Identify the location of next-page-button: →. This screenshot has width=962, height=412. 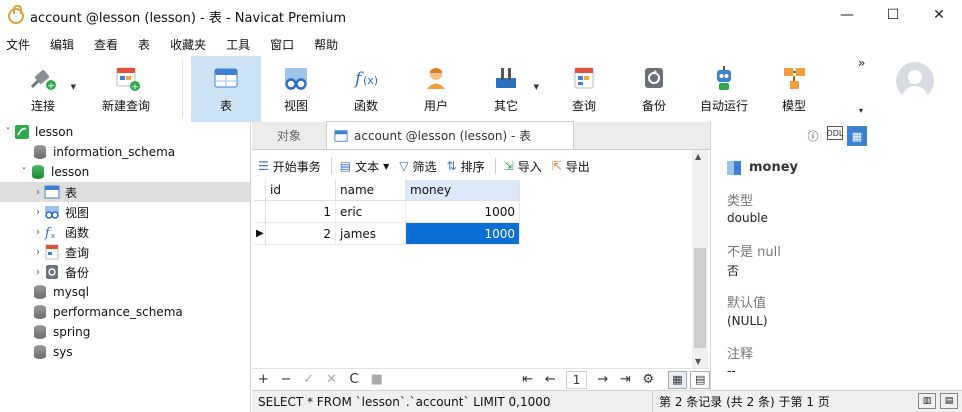
(602, 379).